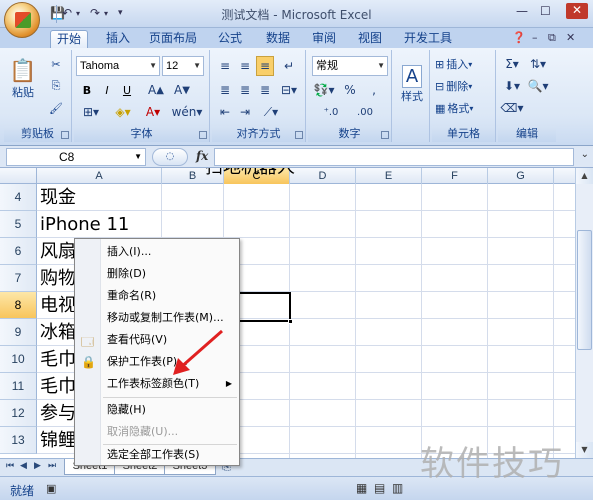 The width and height of the screenshot is (593, 500). What do you see at coordinates (585, 154) in the screenshot?
I see `expand-formula-icon: ⌄` at bounding box center [585, 154].